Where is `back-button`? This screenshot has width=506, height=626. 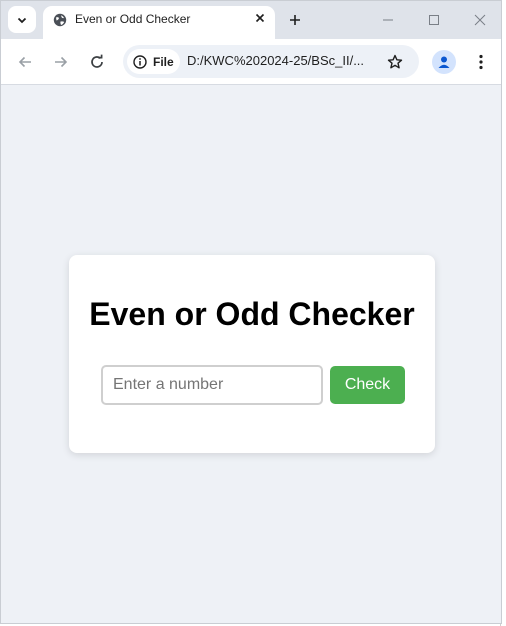
back-button is located at coordinates (25, 62).